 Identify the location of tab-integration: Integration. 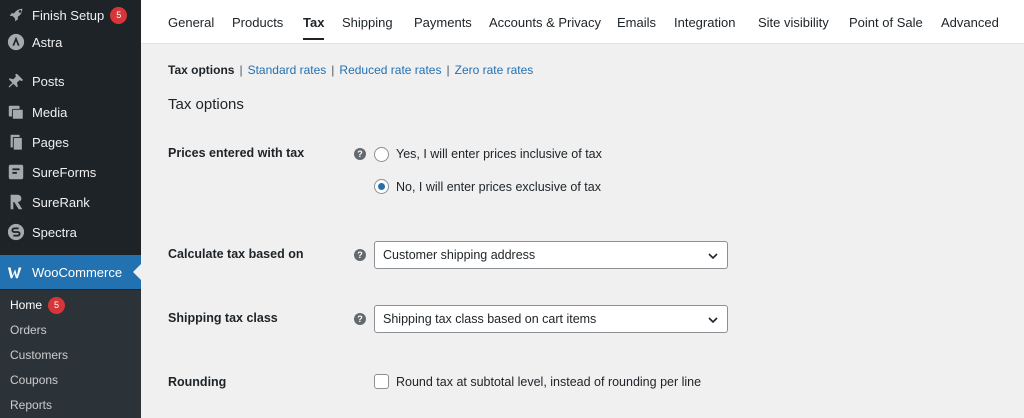
(704, 22).